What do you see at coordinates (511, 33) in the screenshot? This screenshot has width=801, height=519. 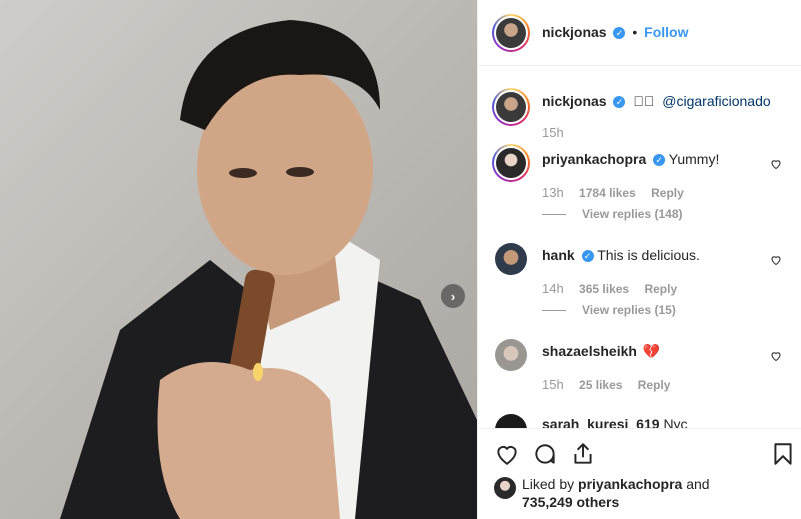 I see `author-avatar` at bounding box center [511, 33].